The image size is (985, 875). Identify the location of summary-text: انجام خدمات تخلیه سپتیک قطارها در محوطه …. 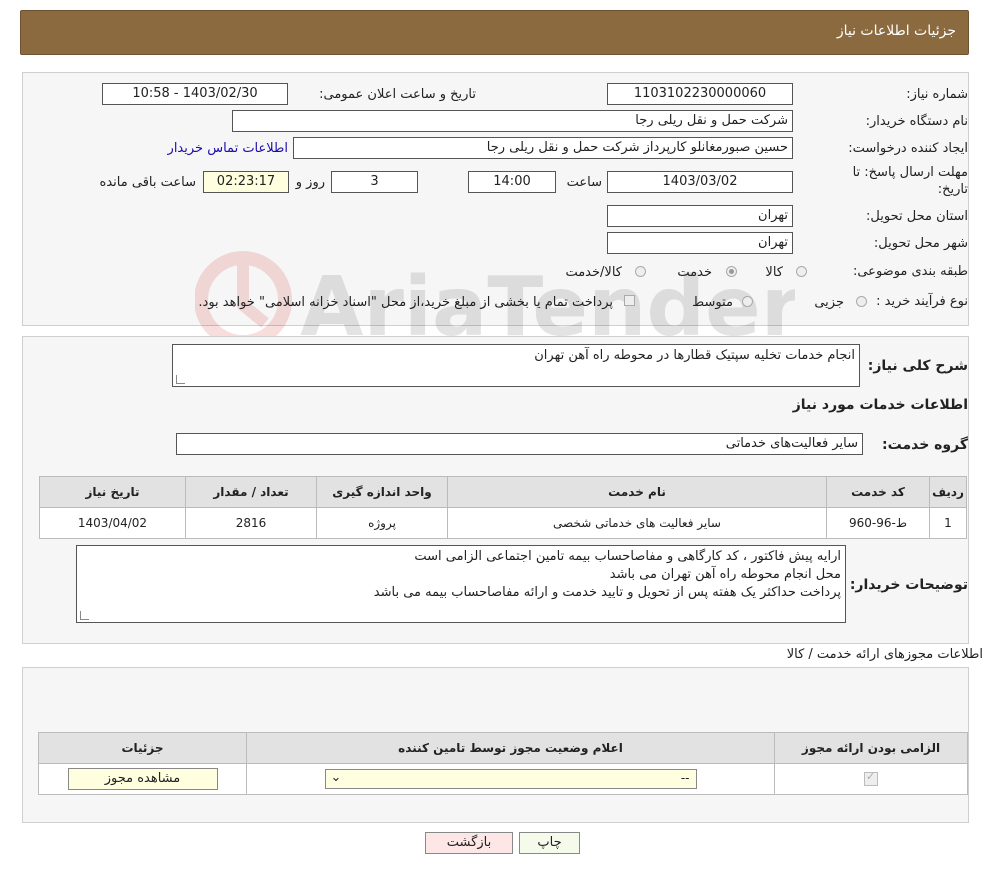
(694, 355).